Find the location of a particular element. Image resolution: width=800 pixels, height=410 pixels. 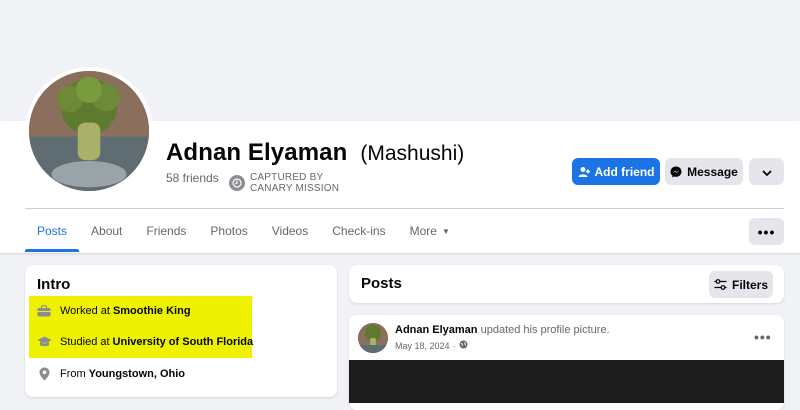

add-friend-button: Add friend is located at coordinates (616, 171).